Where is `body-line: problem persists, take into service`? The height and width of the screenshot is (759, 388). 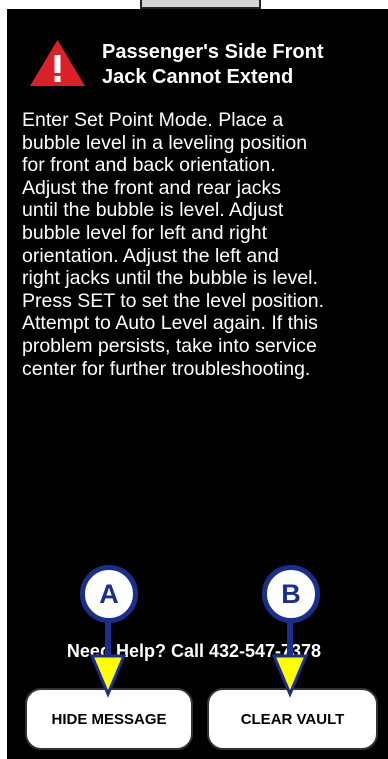 body-line: problem persists, take into service is located at coordinates (169, 345).